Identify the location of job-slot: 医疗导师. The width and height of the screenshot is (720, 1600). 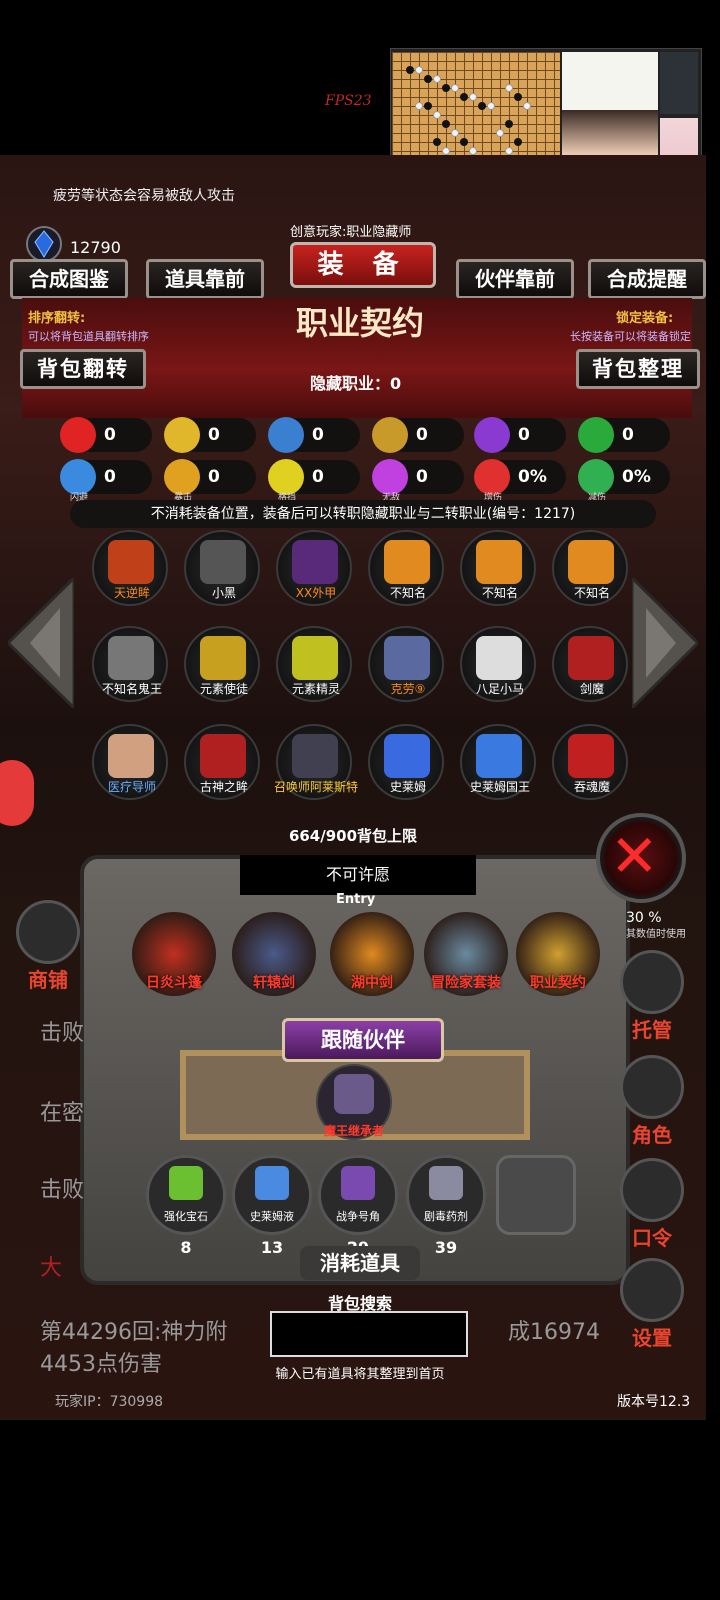
(130, 762).